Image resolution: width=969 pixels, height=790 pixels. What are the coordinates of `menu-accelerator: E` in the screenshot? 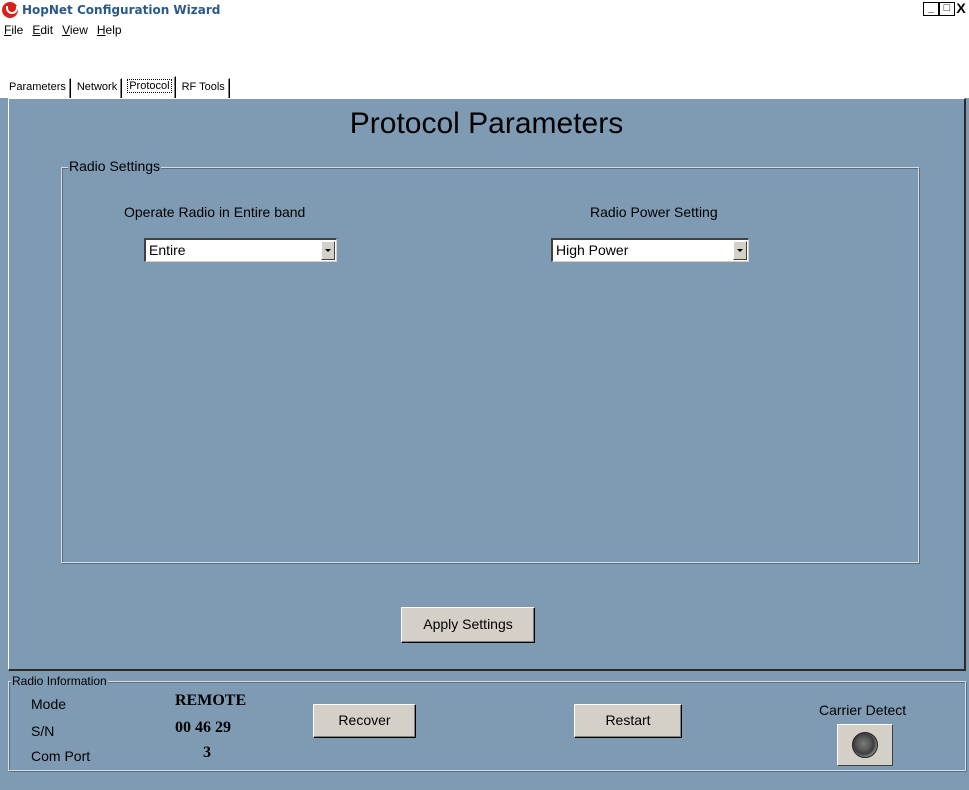 It's located at (36, 30).